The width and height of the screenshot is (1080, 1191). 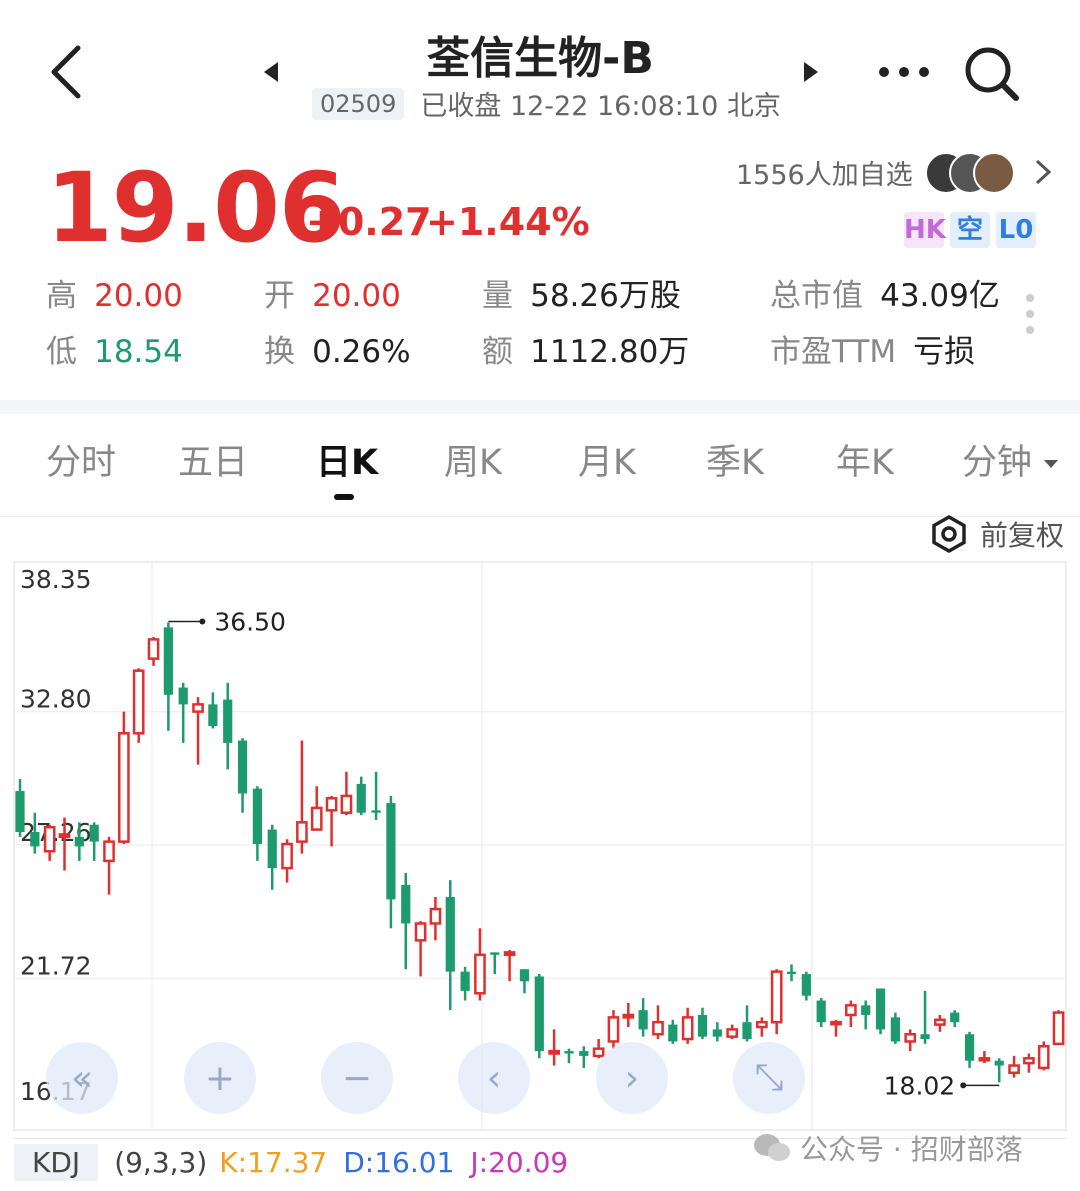 I want to click on indicator-selector: KDJ, so click(x=56, y=1162).